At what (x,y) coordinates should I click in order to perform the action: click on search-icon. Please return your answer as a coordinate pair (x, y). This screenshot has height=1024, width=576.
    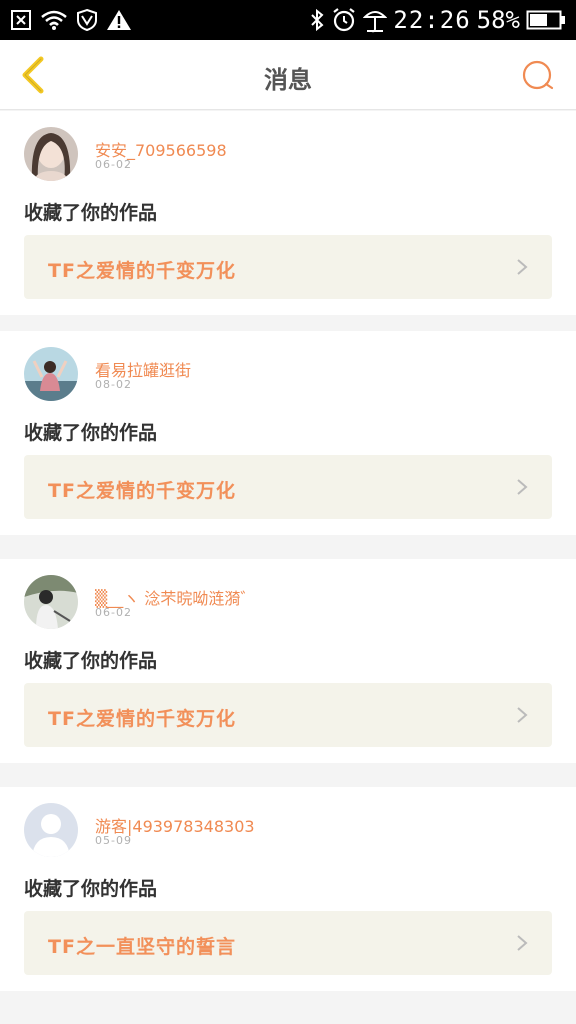
    Looking at the image, I should click on (538, 75).